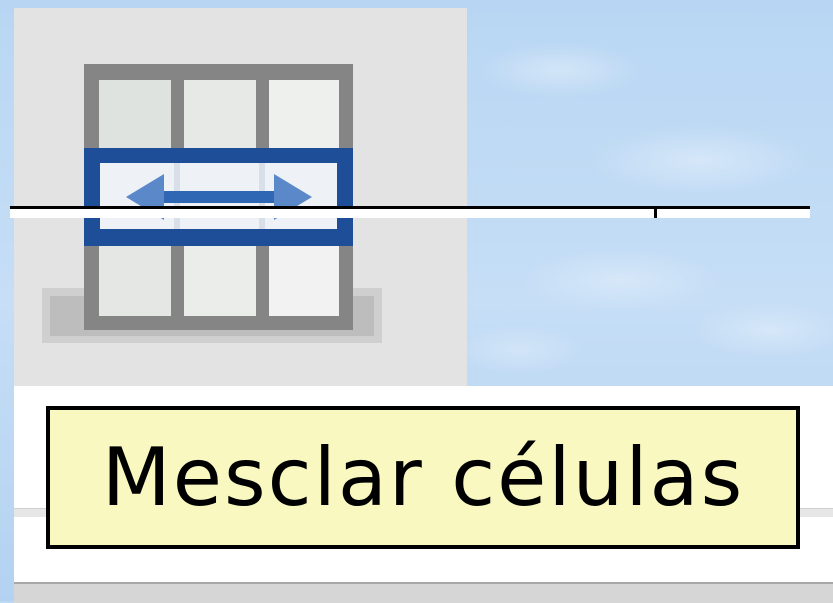 The height and width of the screenshot is (603, 833). Describe the element at coordinates (410, 212) in the screenshot. I see `sheet-column-header` at that location.